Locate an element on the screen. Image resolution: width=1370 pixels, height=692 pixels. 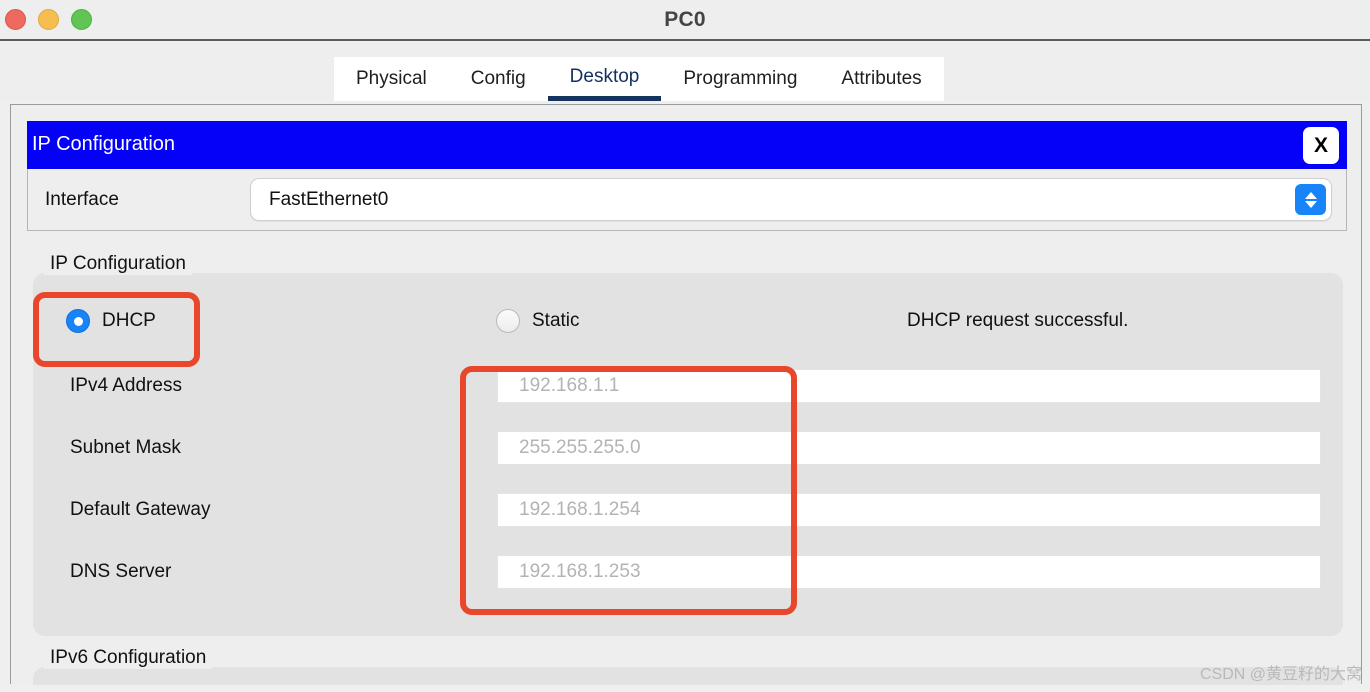
ip-configuration-header: IP Configuration X is located at coordinates (687, 145).